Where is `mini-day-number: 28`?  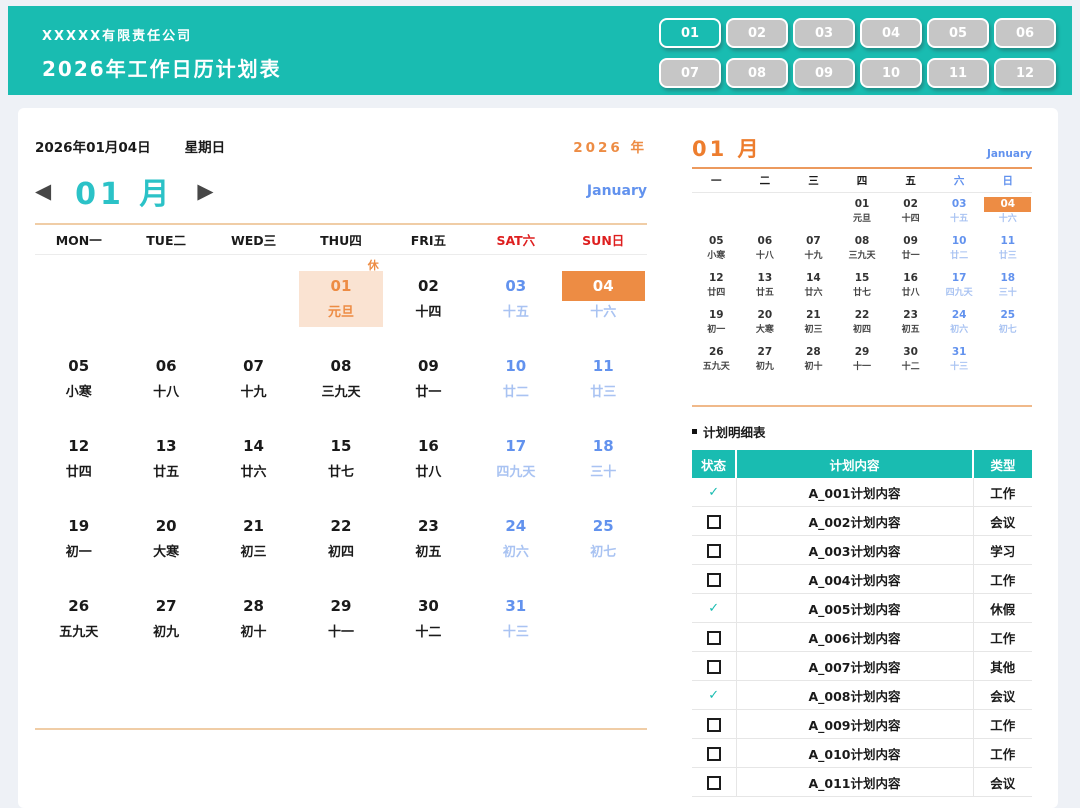
mini-day-number: 28 is located at coordinates (813, 352).